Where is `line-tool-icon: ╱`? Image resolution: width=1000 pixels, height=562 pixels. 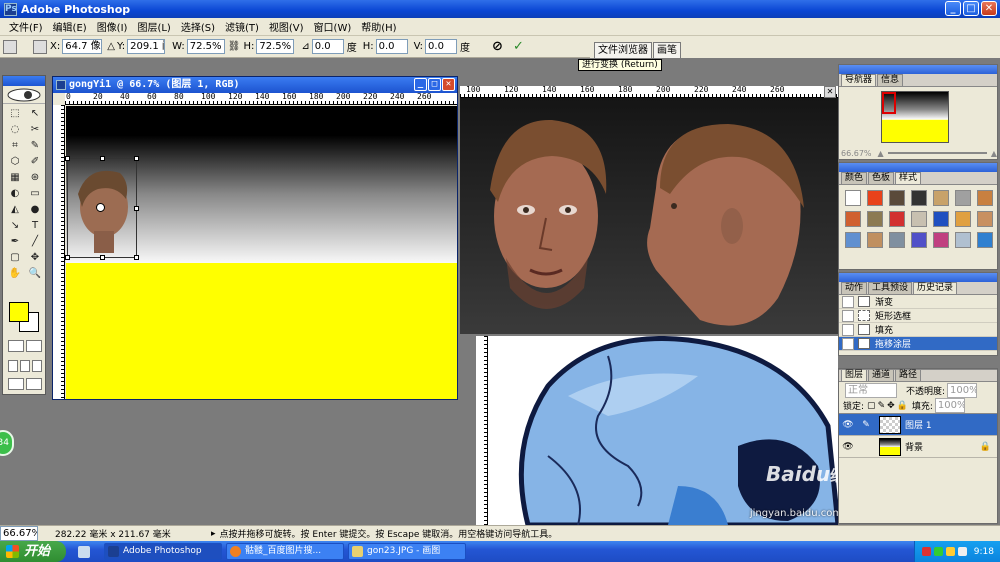
line-tool-icon: ╱ is located at coordinates (35, 242).